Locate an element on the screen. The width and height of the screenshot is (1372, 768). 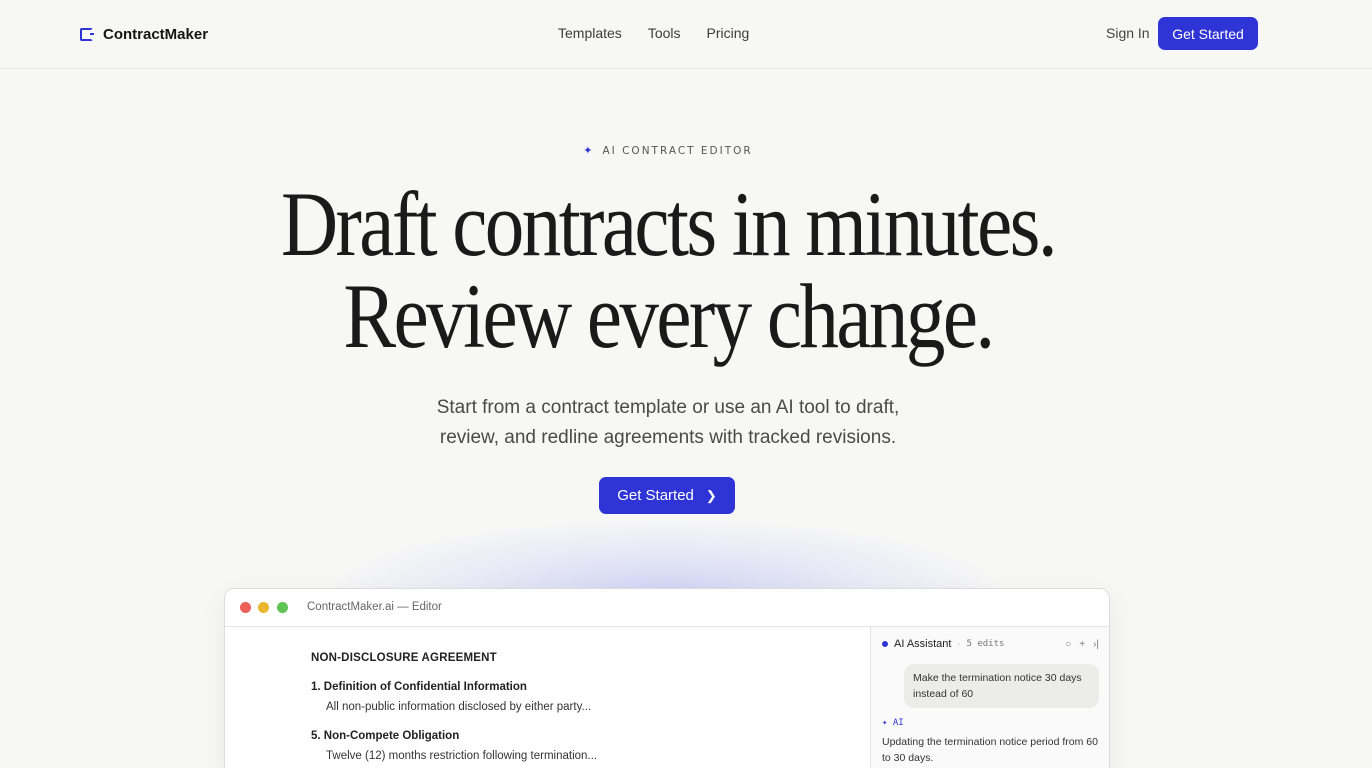
assistant-header: AI Assistant · 5 edits is located at coordinates (943, 644).